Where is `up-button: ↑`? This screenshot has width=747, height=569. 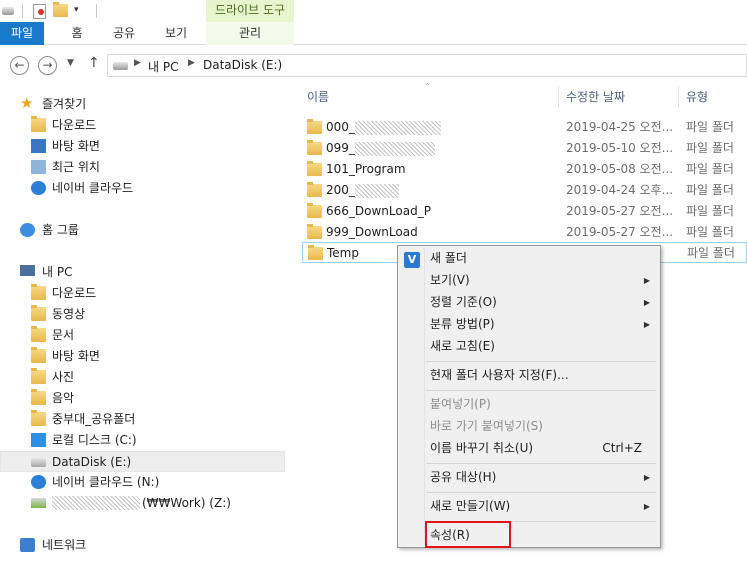
up-button: ↑ is located at coordinates (94, 63).